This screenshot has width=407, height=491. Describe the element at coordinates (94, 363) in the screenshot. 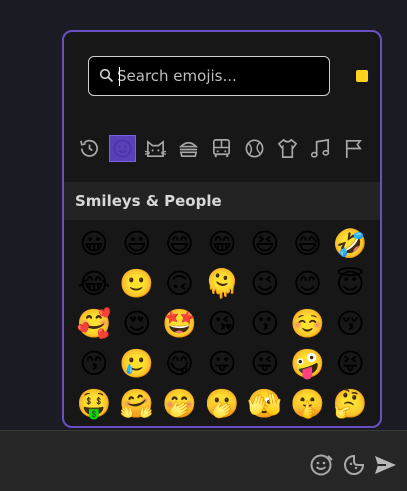

I see `emoji-cell: 😙` at that location.